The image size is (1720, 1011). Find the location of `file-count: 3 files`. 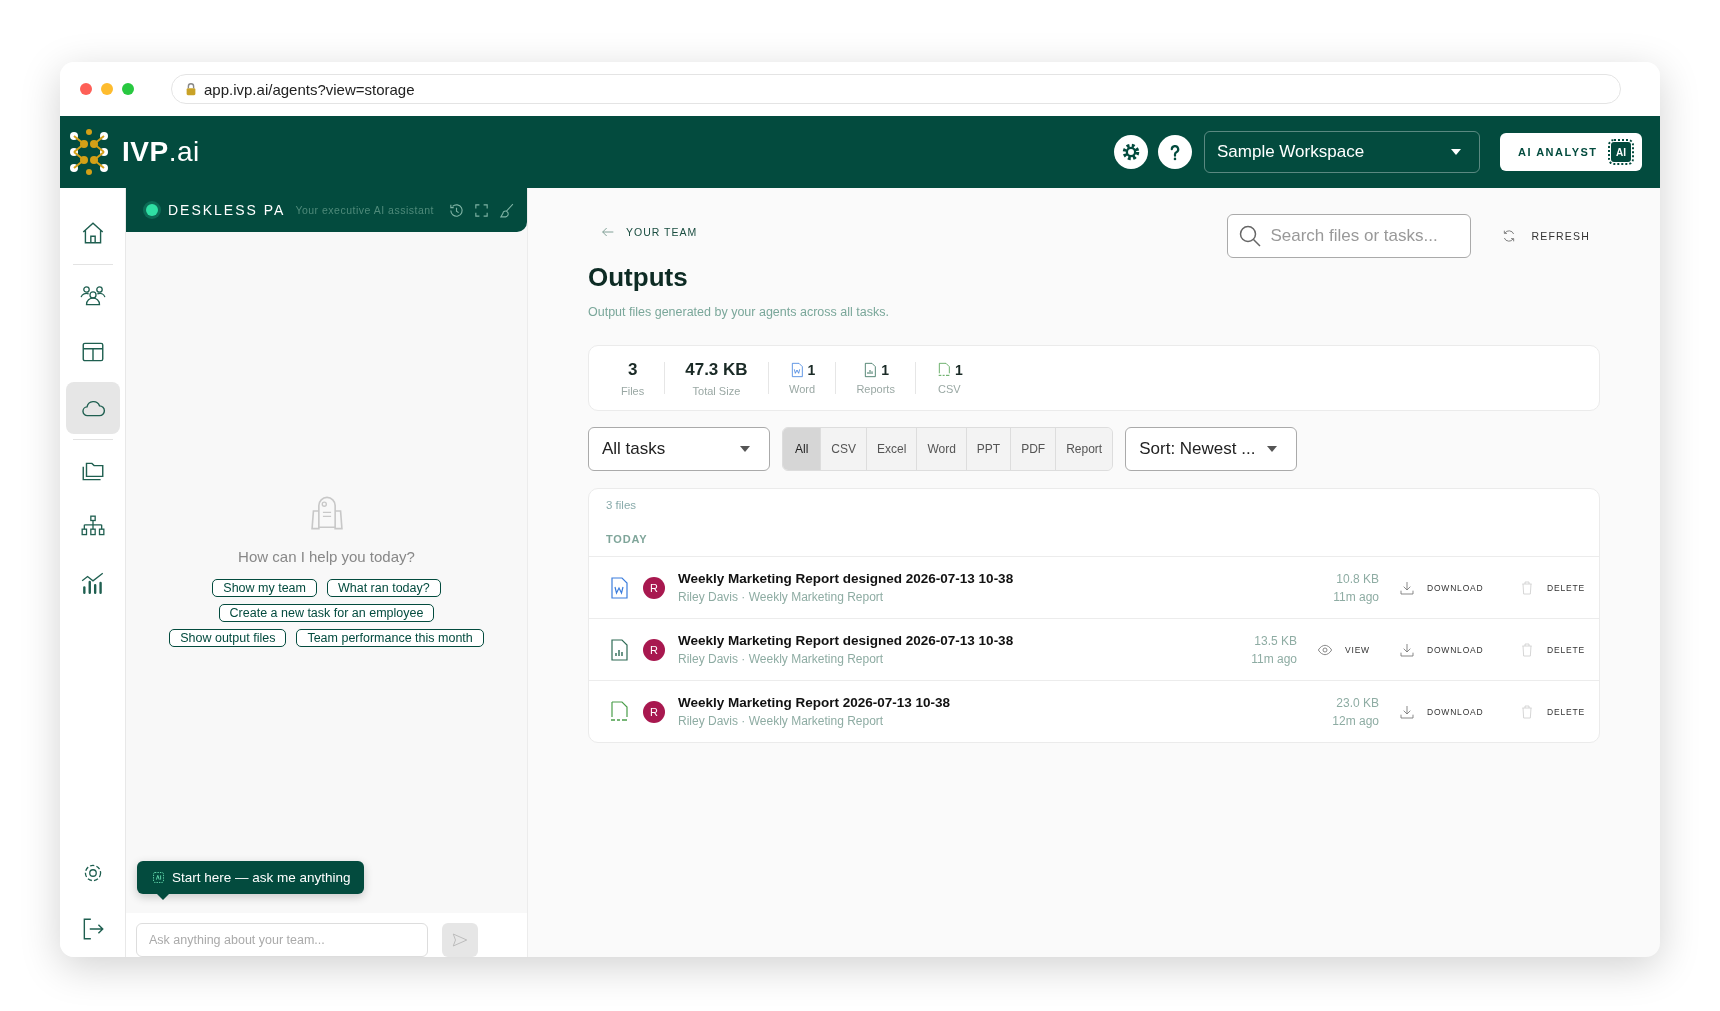

file-count: 3 files is located at coordinates (621, 504).